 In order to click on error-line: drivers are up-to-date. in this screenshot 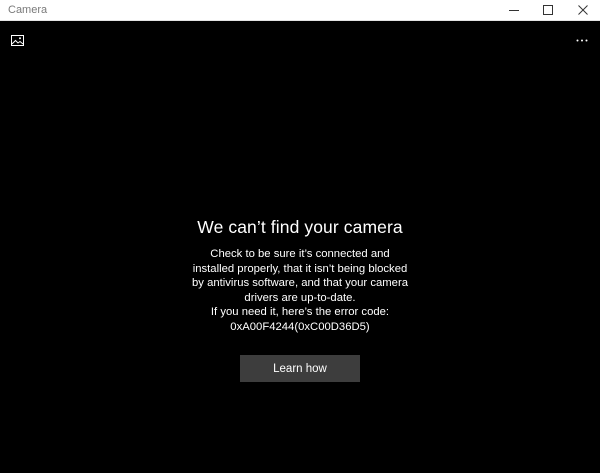, I will do `click(300, 297)`.